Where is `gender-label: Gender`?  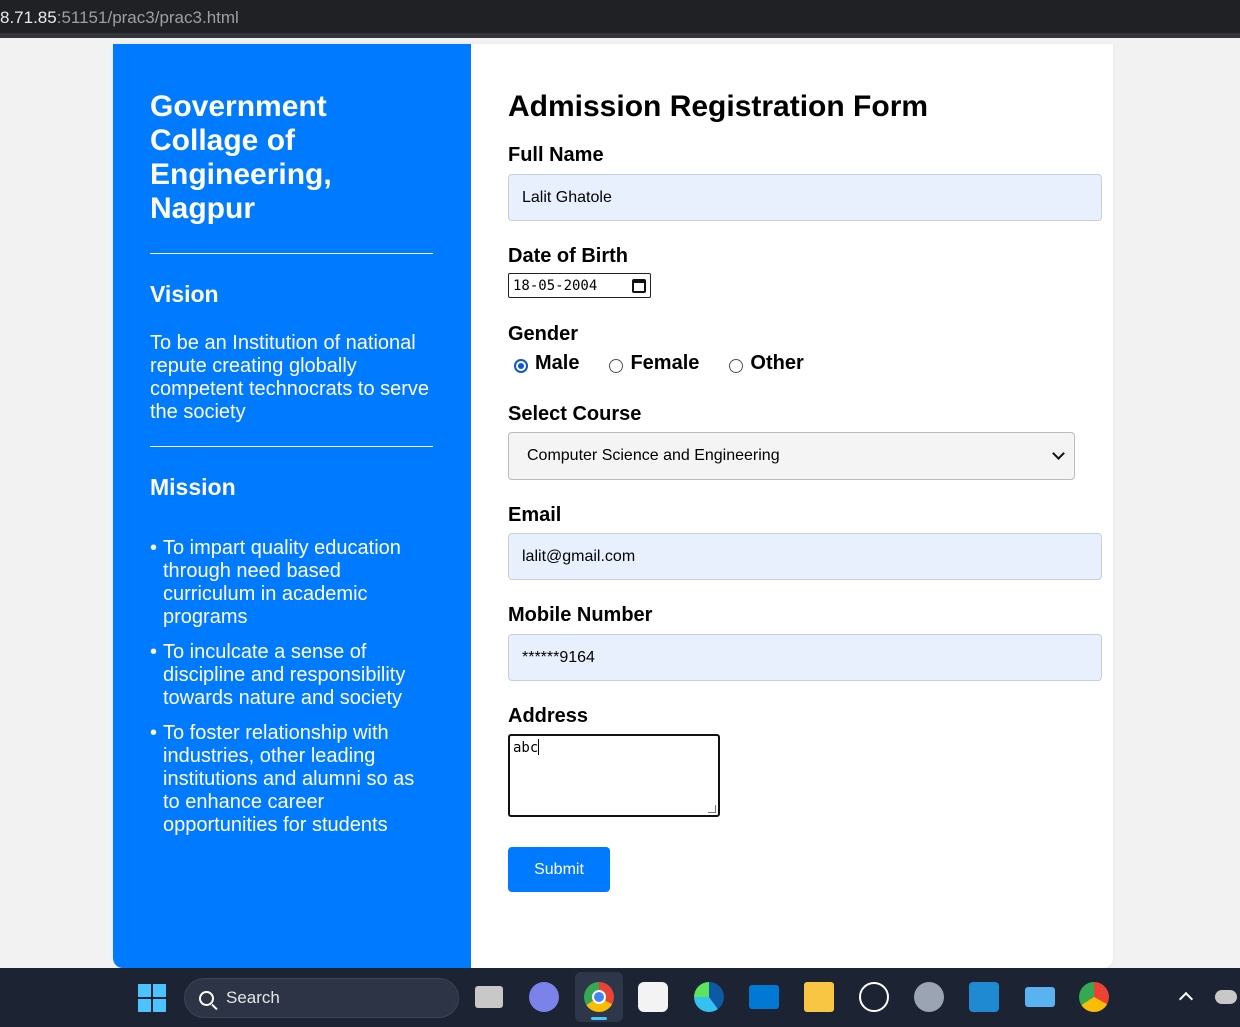 gender-label: Gender is located at coordinates (543, 334).